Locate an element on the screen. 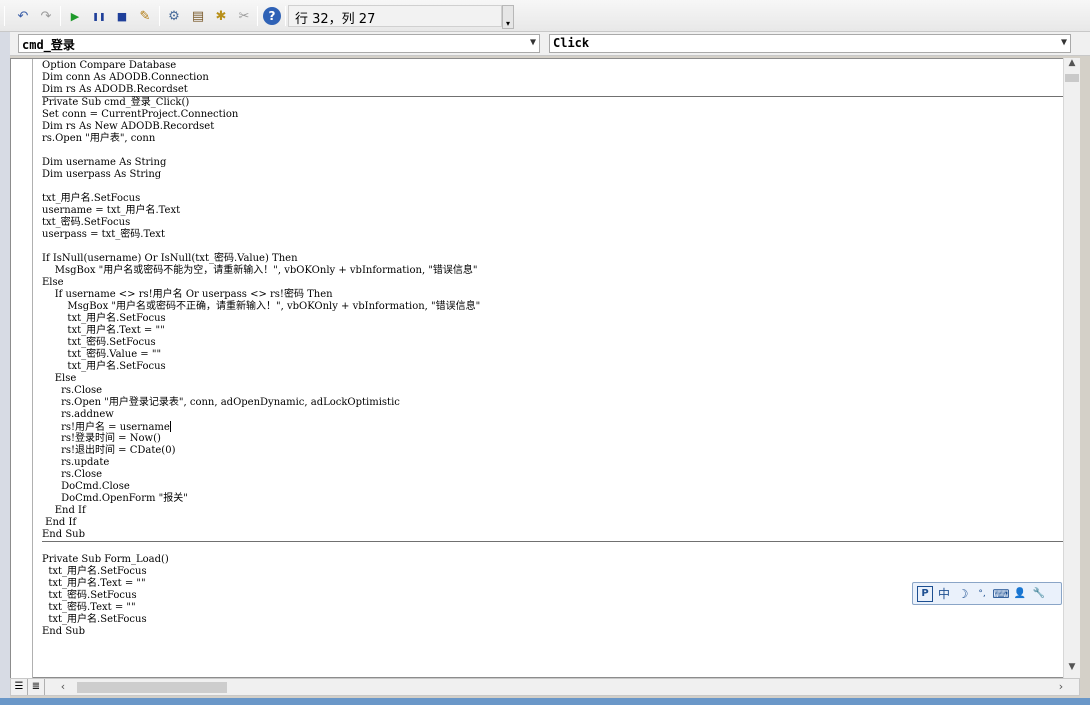  code-combo-row: cmd_登录 ▼ Click ▼ is located at coordinates (545, 44).